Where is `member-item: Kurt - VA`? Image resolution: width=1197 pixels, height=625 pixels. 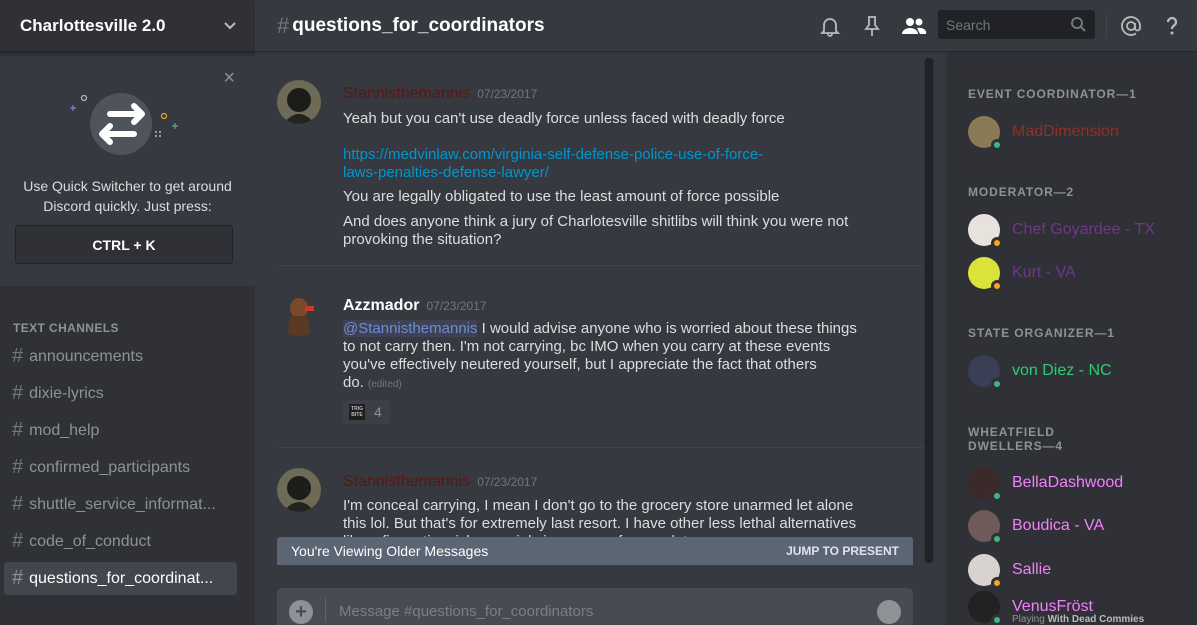
member-item: Kurt - VA is located at coordinates (1078, 273).